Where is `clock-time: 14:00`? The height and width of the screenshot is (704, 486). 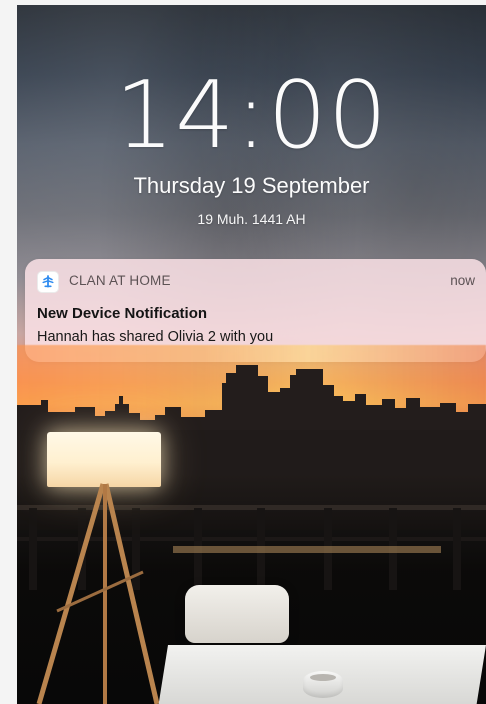
clock-time: 14:00 is located at coordinates (251, 115).